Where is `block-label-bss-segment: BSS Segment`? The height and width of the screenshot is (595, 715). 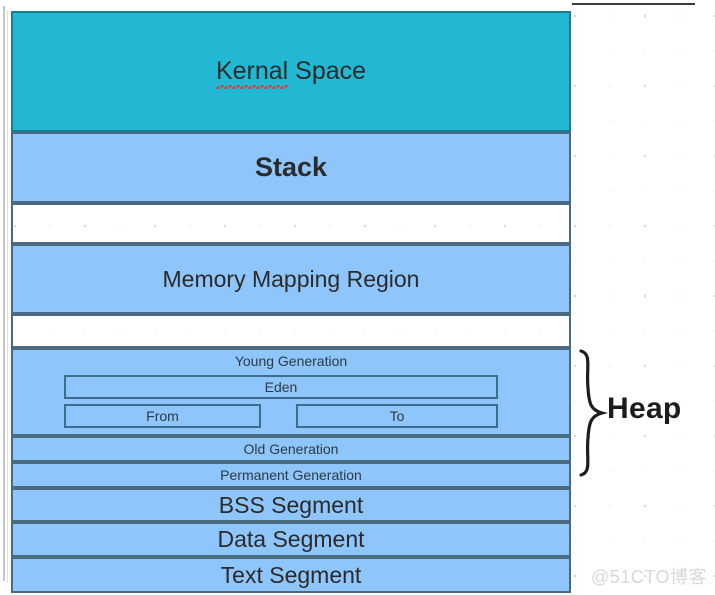 block-label-bss-segment: BSS Segment is located at coordinates (291, 504).